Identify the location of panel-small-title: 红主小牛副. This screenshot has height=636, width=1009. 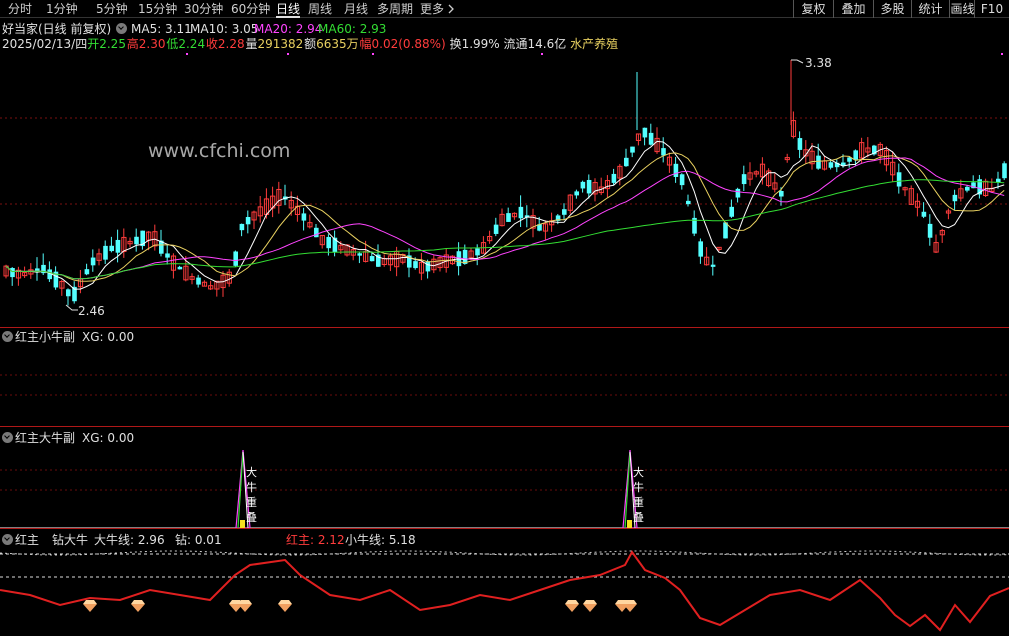
(45, 337).